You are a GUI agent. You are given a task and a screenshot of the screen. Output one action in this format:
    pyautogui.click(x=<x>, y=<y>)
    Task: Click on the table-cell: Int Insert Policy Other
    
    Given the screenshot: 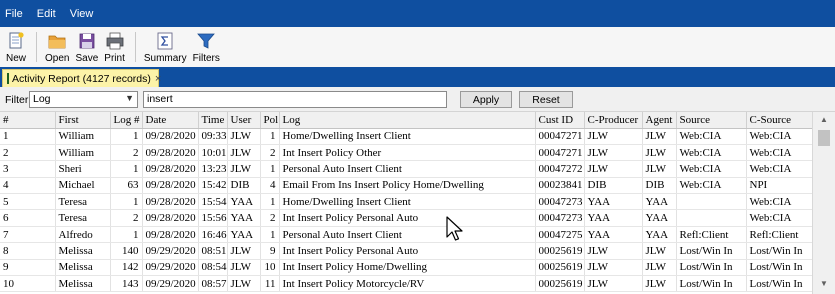 What is the action you would take?
    pyautogui.click(x=407, y=153)
    